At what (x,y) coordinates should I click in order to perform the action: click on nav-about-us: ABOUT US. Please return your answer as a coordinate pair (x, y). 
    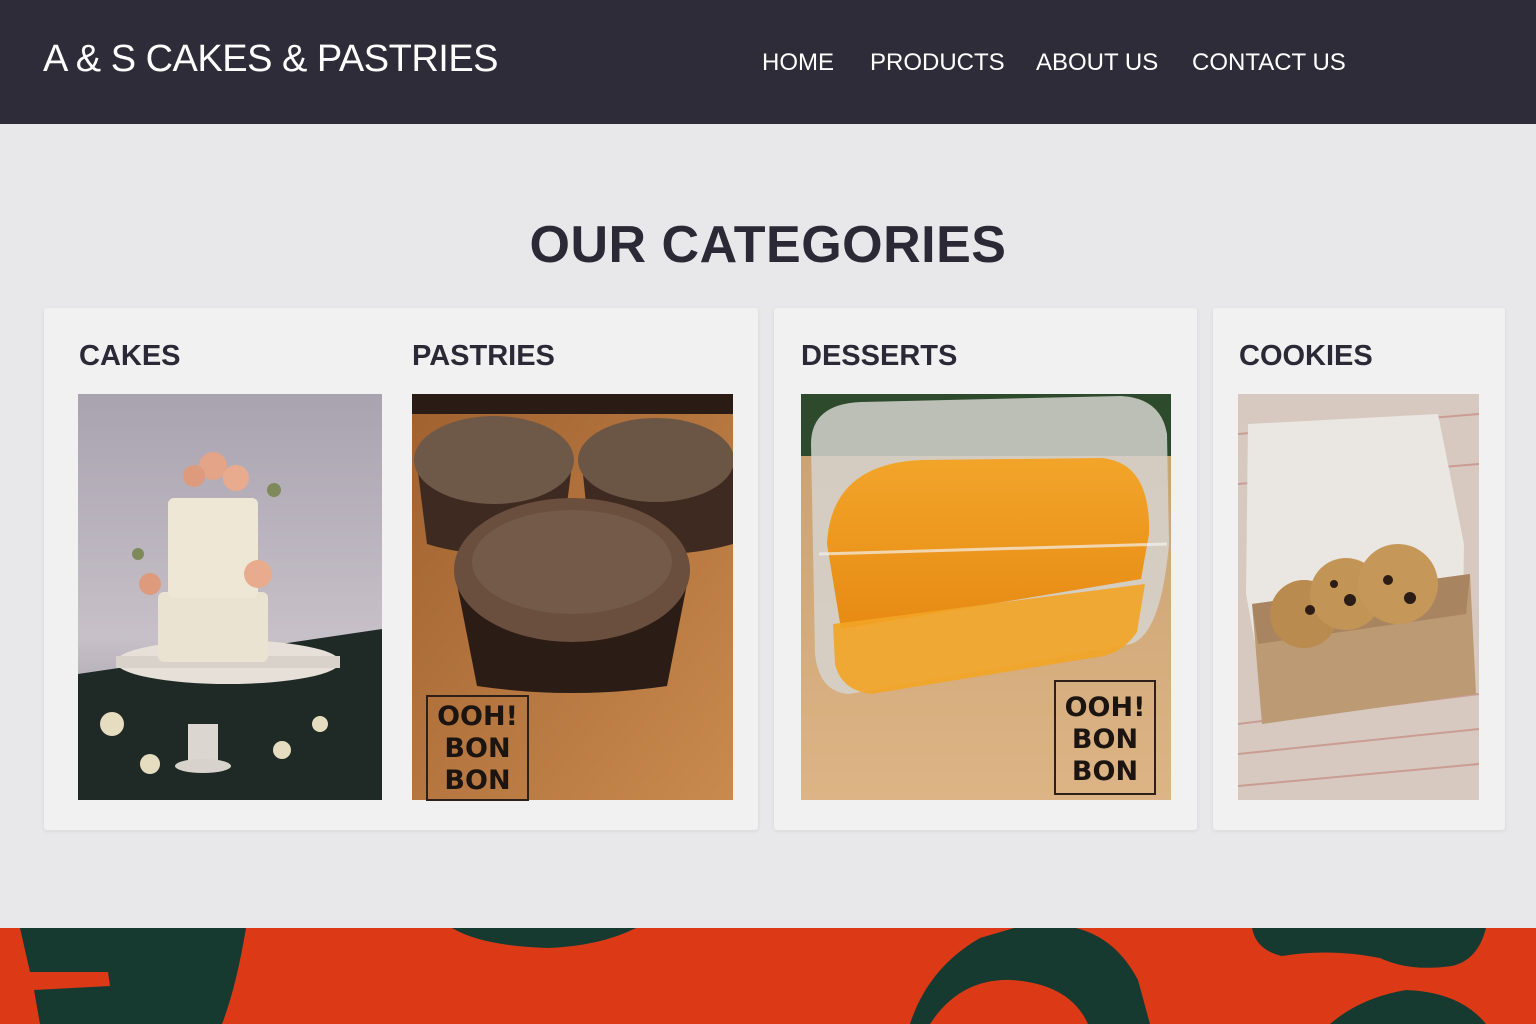
    Looking at the image, I should click on (1097, 63).